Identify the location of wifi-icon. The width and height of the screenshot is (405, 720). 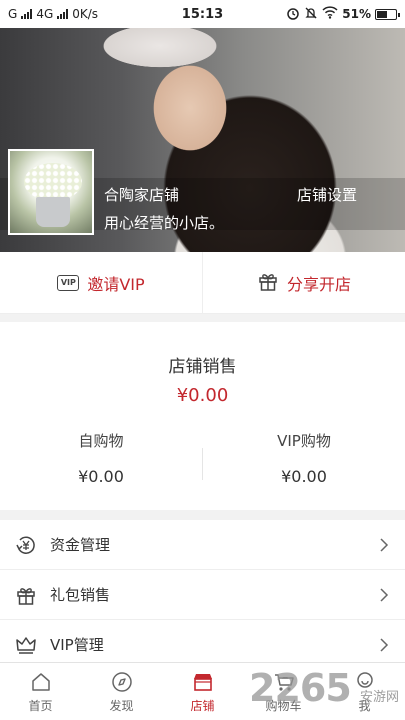
(330, 14).